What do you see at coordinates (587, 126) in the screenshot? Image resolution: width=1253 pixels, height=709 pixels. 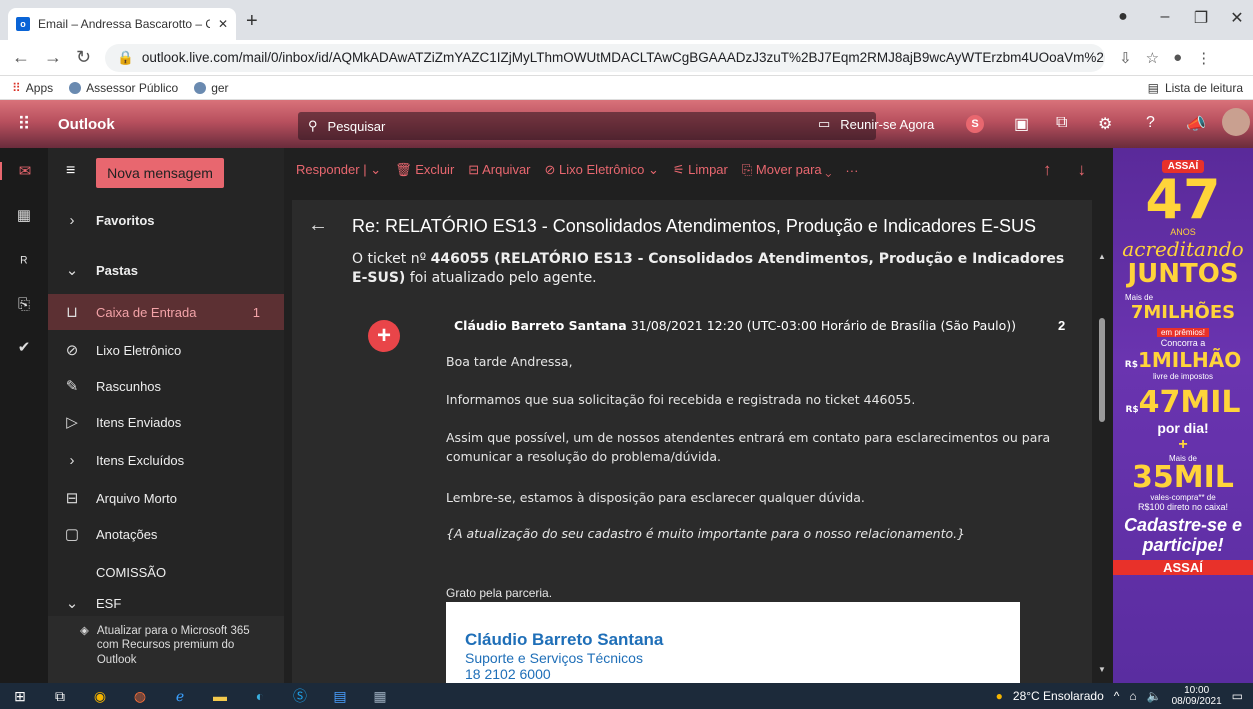 I see `search-input: ⚲ Pesquisar` at bounding box center [587, 126].